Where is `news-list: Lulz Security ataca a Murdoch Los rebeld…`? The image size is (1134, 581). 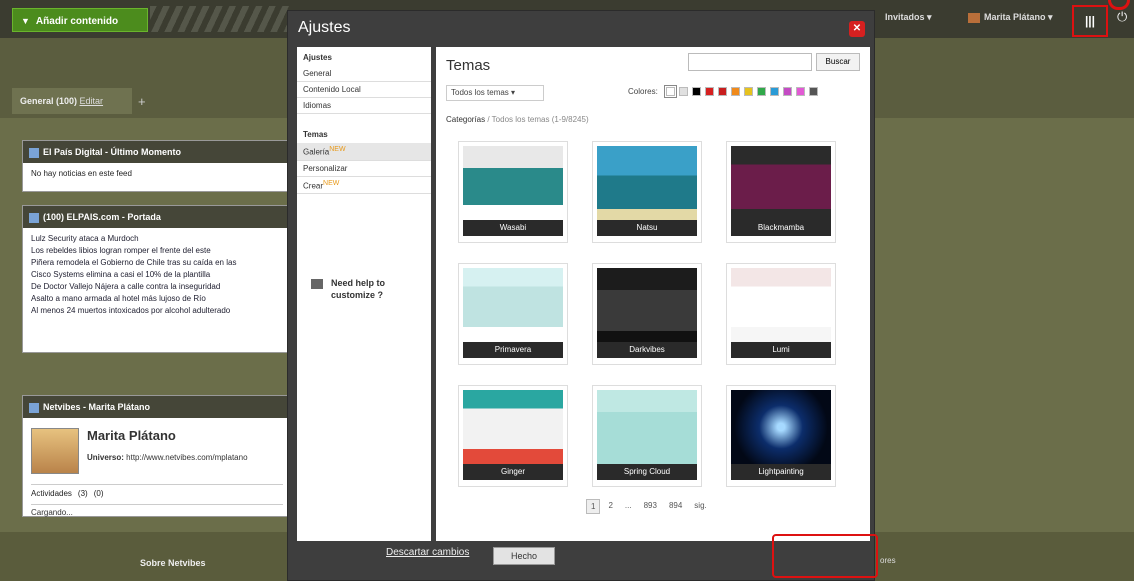 news-list: Lulz Security ataca a Murdoch Los rebeld… is located at coordinates (157, 274).